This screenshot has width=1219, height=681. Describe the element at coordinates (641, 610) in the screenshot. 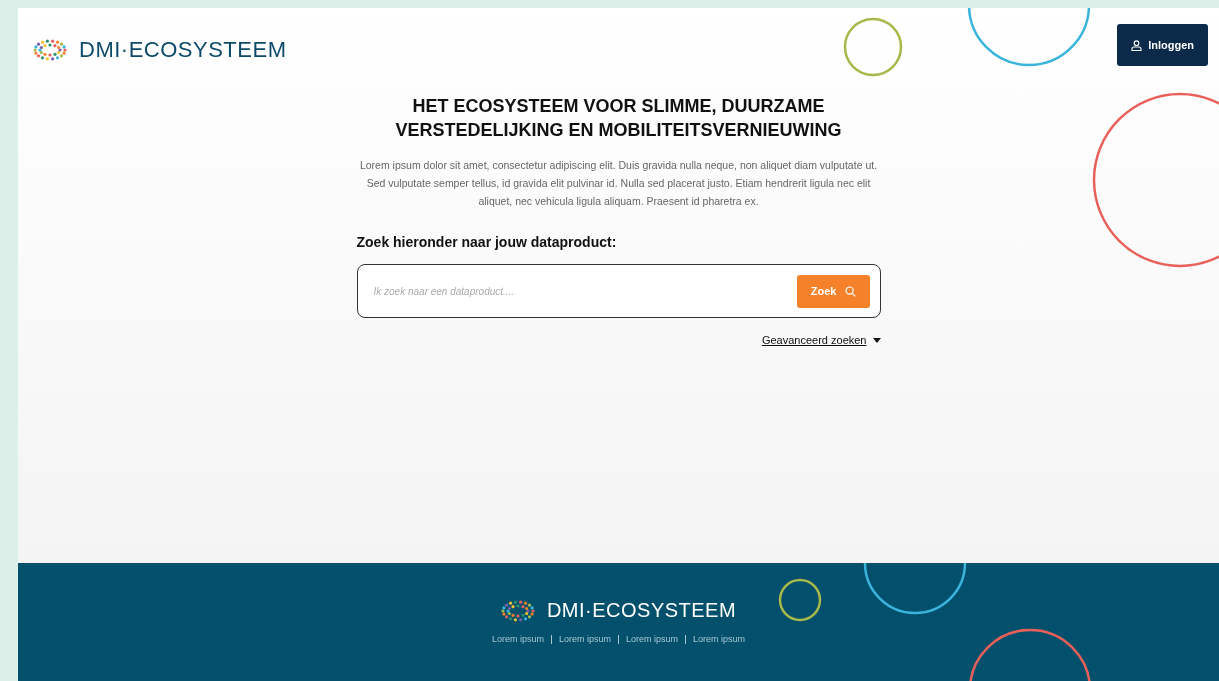

I see `footer-logo-text: DMI·ECOSYSTEEM` at that location.